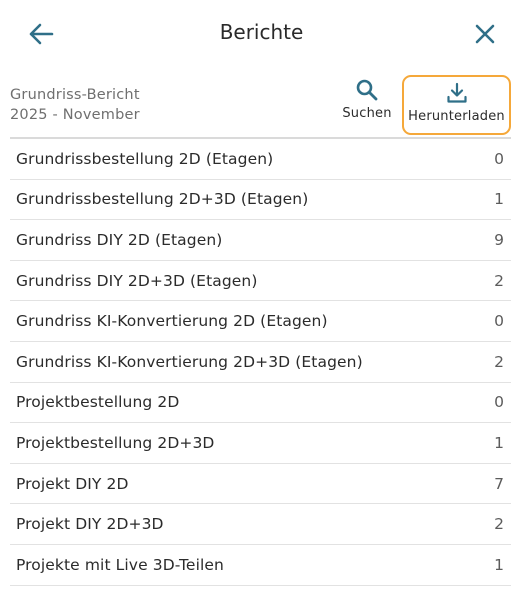 The width and height of the screenshot is (523, 598). I want to click on download-label: Herunterladen, so click(456, 116).